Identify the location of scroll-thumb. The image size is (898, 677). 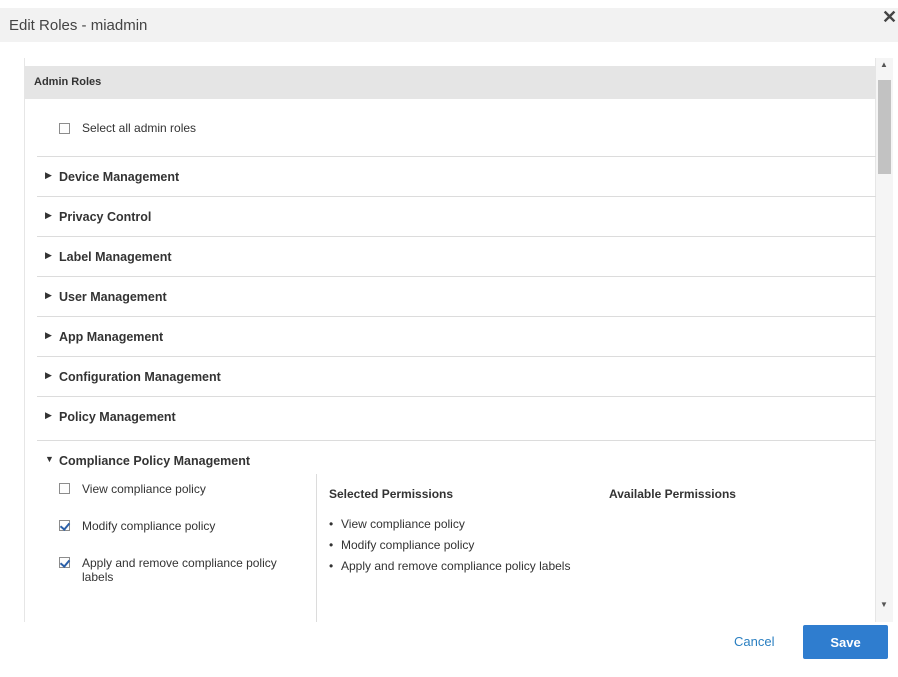
(884, 127).